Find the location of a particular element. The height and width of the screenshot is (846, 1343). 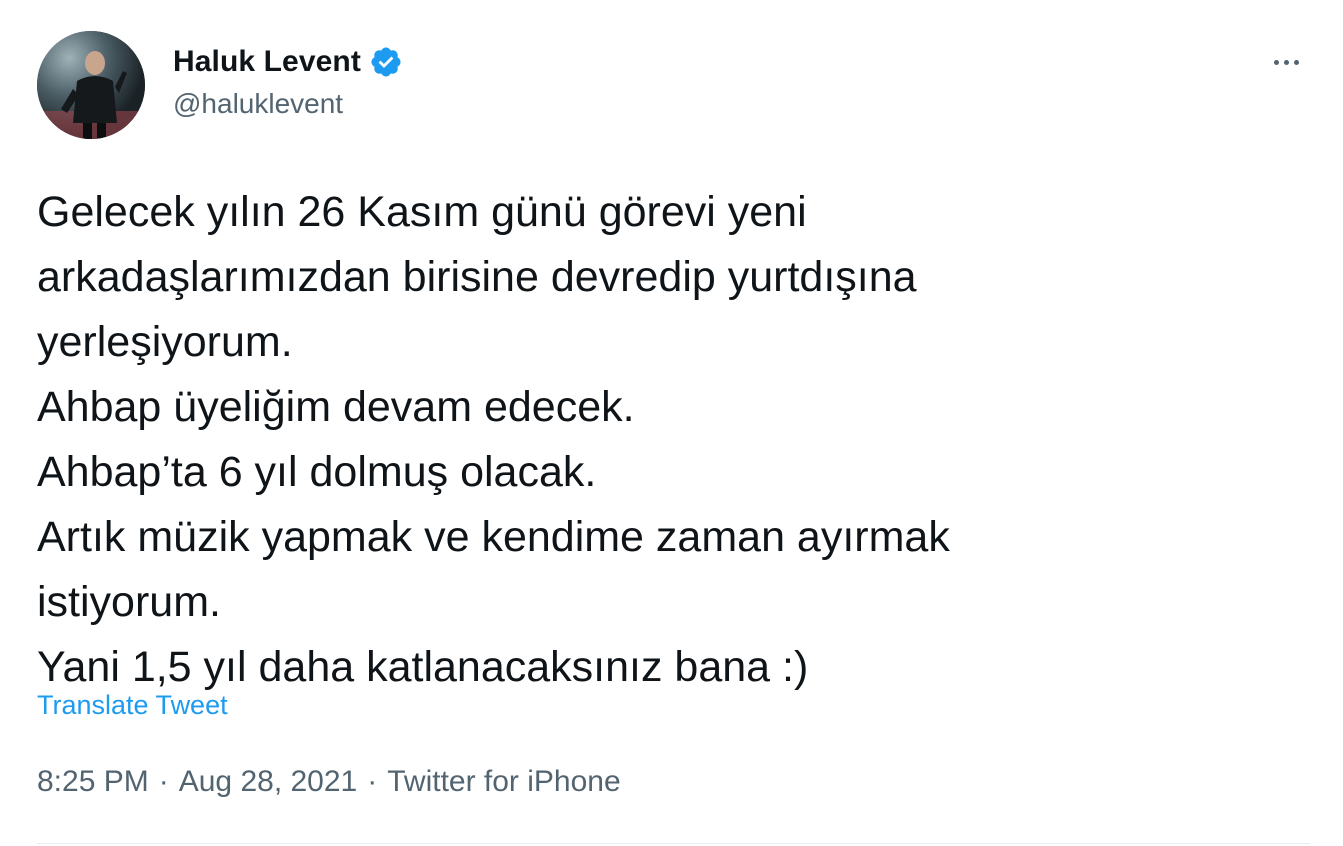

author-name-row: Haluk Levent is located at coordinates (288, 62).